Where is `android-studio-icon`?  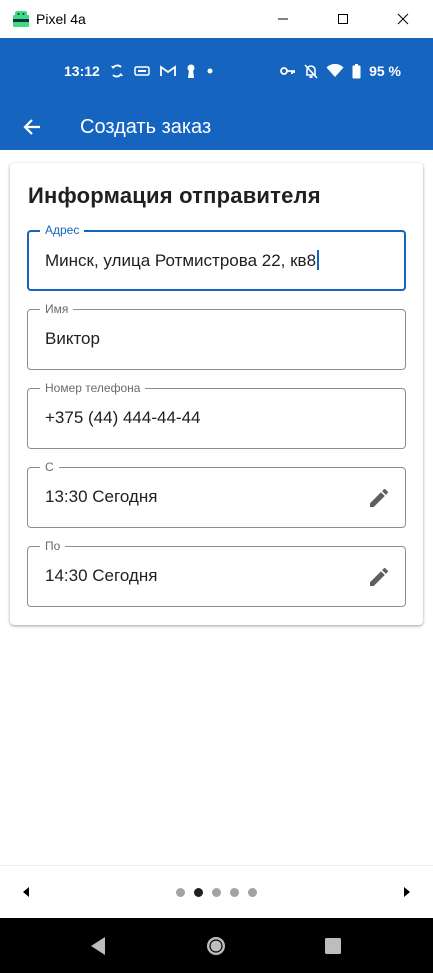
android-studio-icon is located at coordinates (21, 19).